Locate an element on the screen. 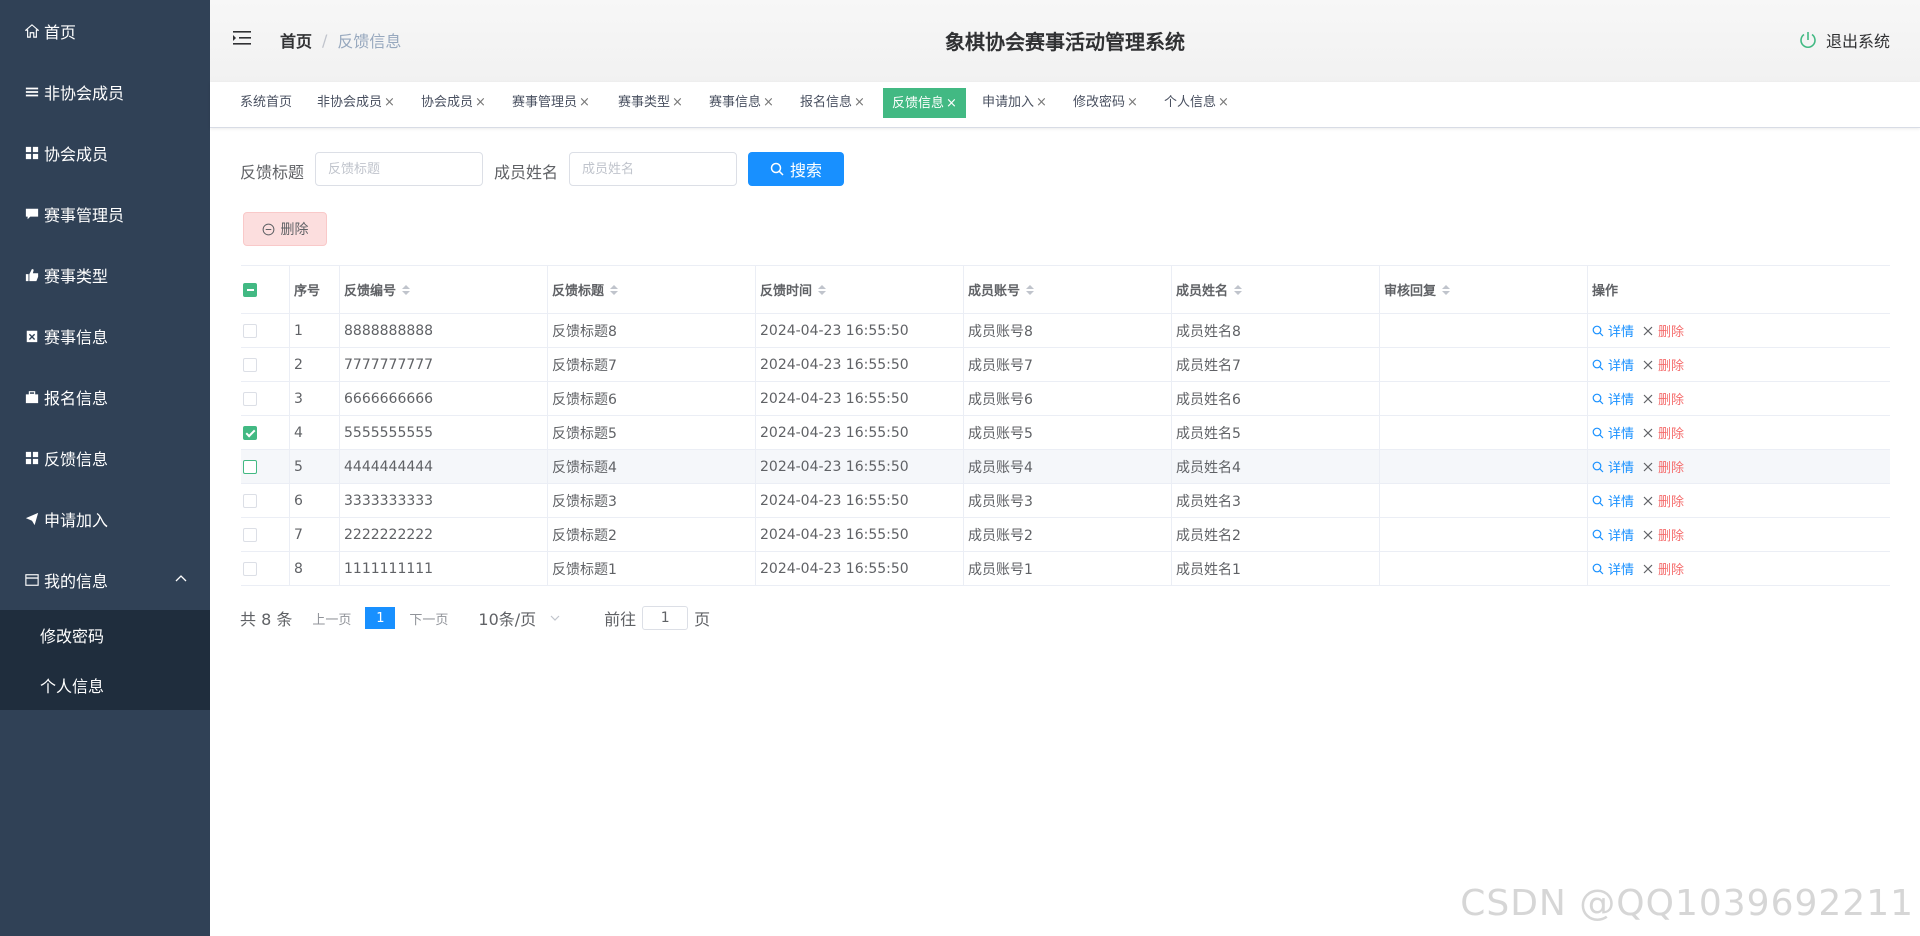  tab-personal-info: 个人信息 × is located at coordinates (1196, 103).